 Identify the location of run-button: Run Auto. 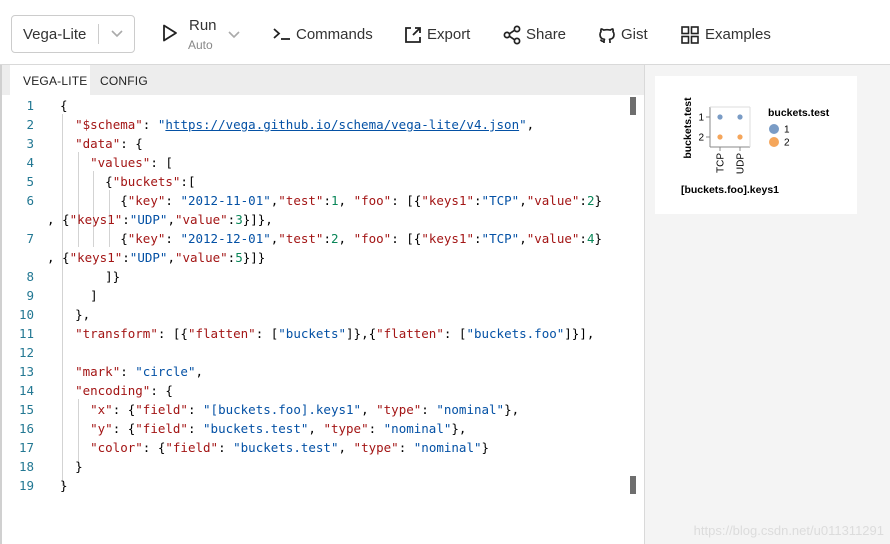
(204, 32).